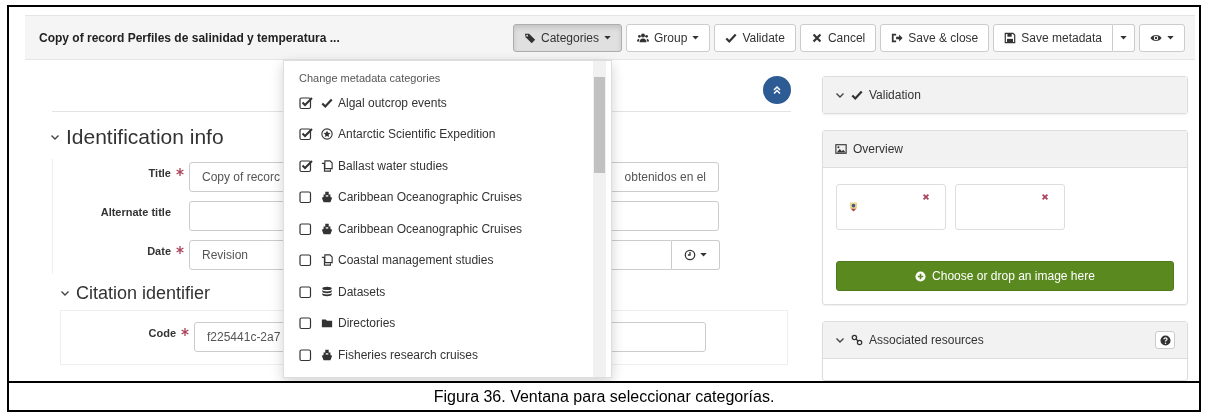  I want to click on exit-icon, so click(897, 37).